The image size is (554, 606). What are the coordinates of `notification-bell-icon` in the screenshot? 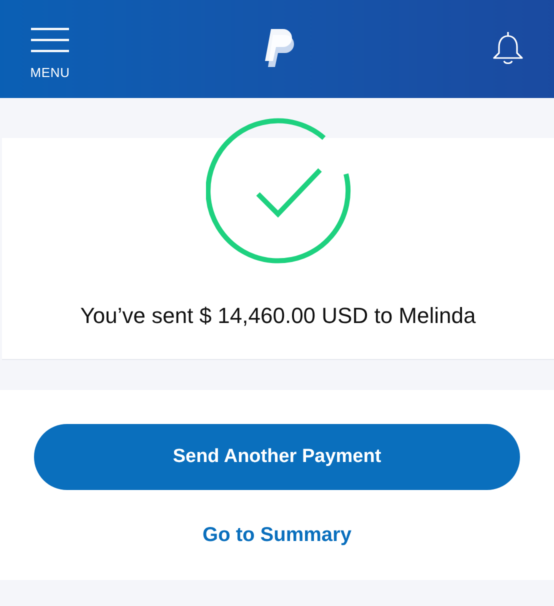 It's located at (508, 49).